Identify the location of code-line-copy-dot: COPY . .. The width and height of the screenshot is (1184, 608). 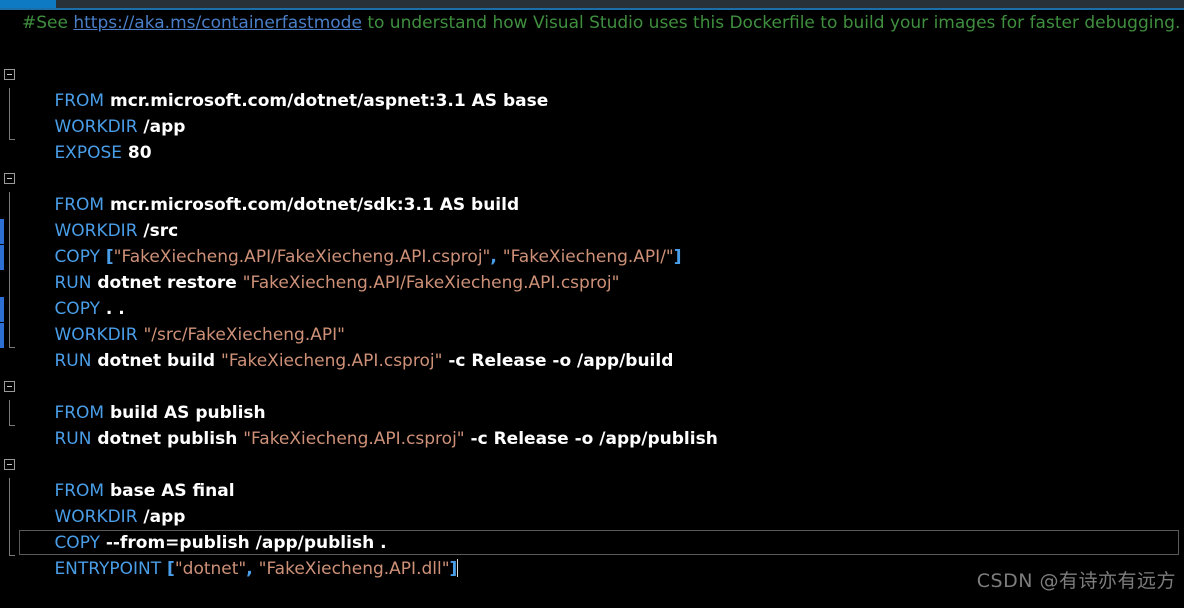
(592, 294).